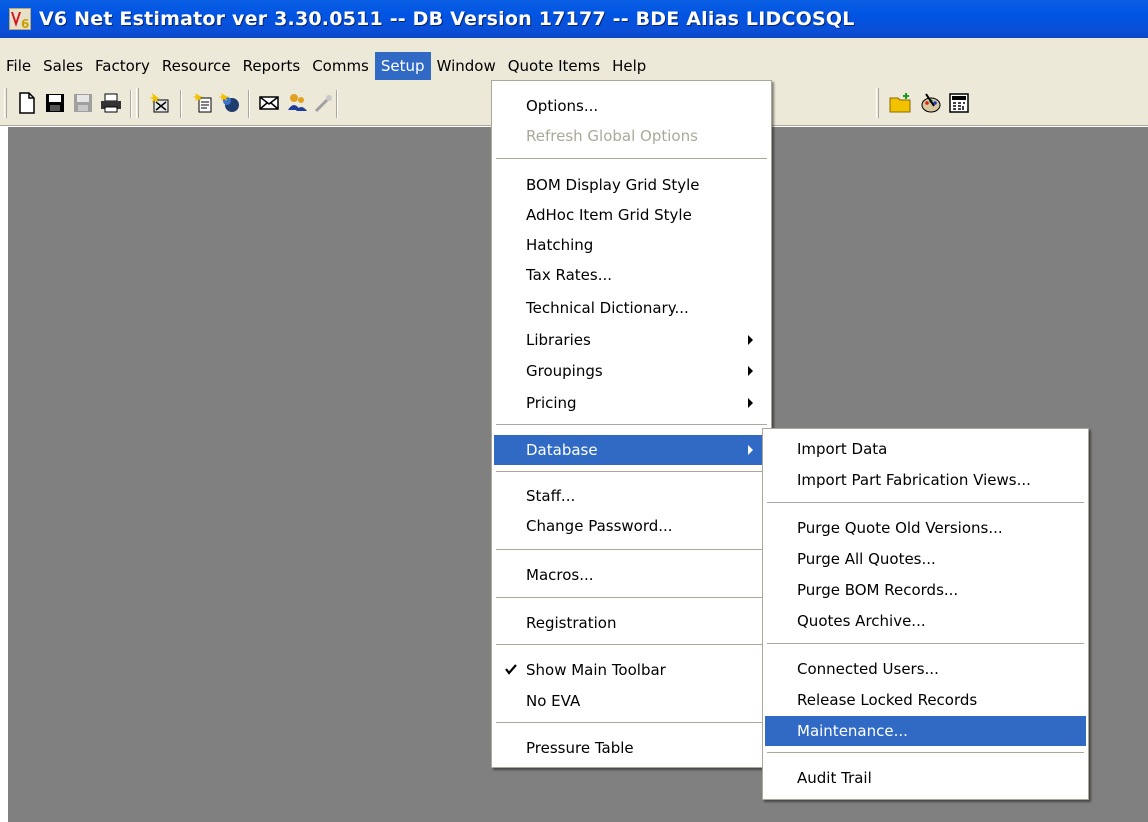  What do you see at coordinates (925, 778) in the screenshot?
I see `submenu-item-audit-trail: Audit Trail` at bounding box center [925, 778].